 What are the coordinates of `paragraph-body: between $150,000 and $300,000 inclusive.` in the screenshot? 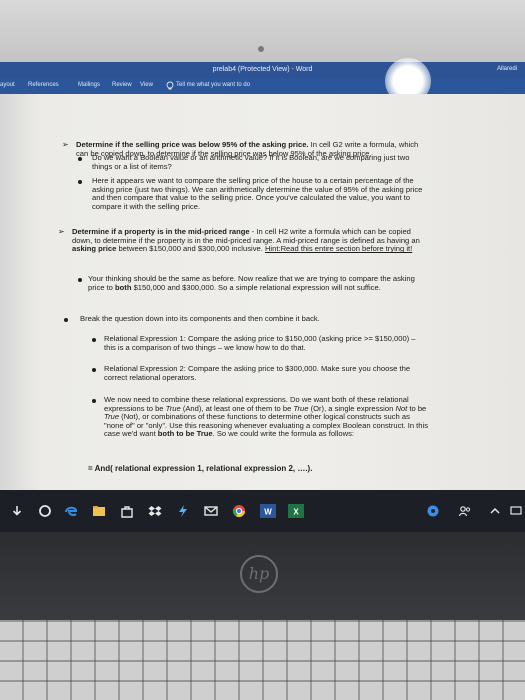 It's located at (190, 249).